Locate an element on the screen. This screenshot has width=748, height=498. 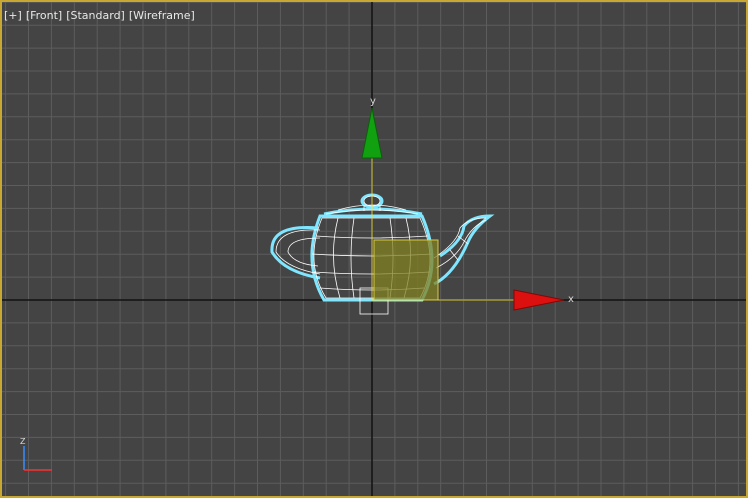
gizmo-y-label: y is located at coordinates (373, 101).